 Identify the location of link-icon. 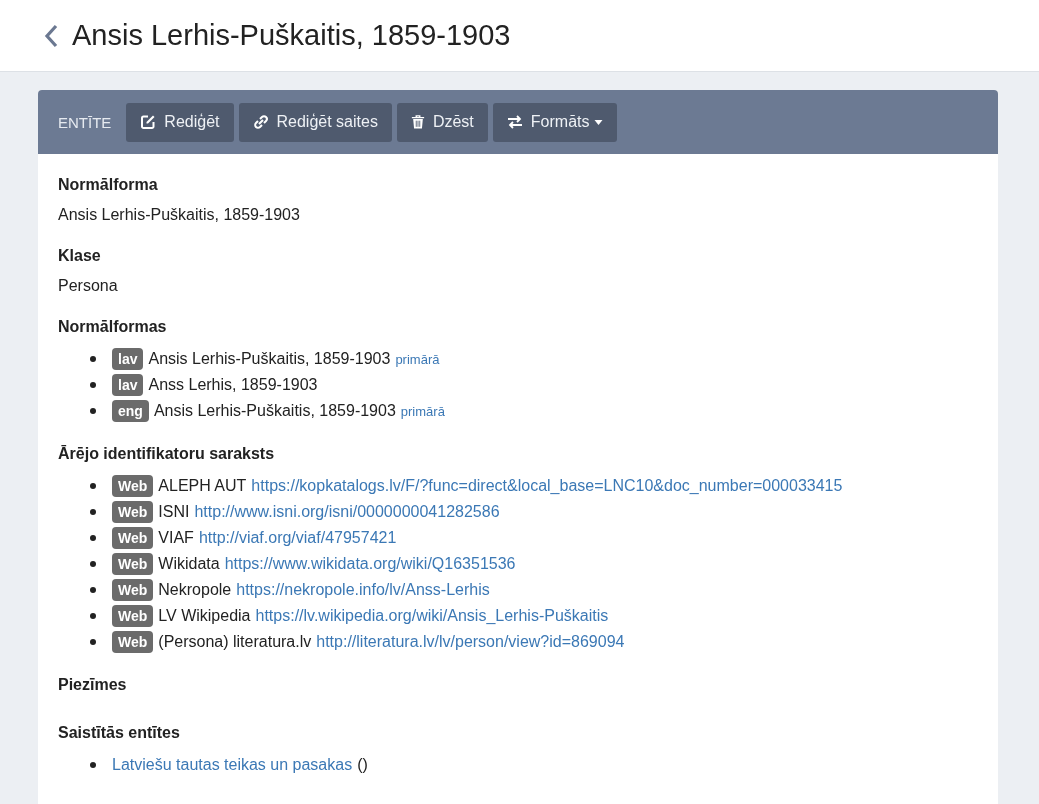
(260, 122).